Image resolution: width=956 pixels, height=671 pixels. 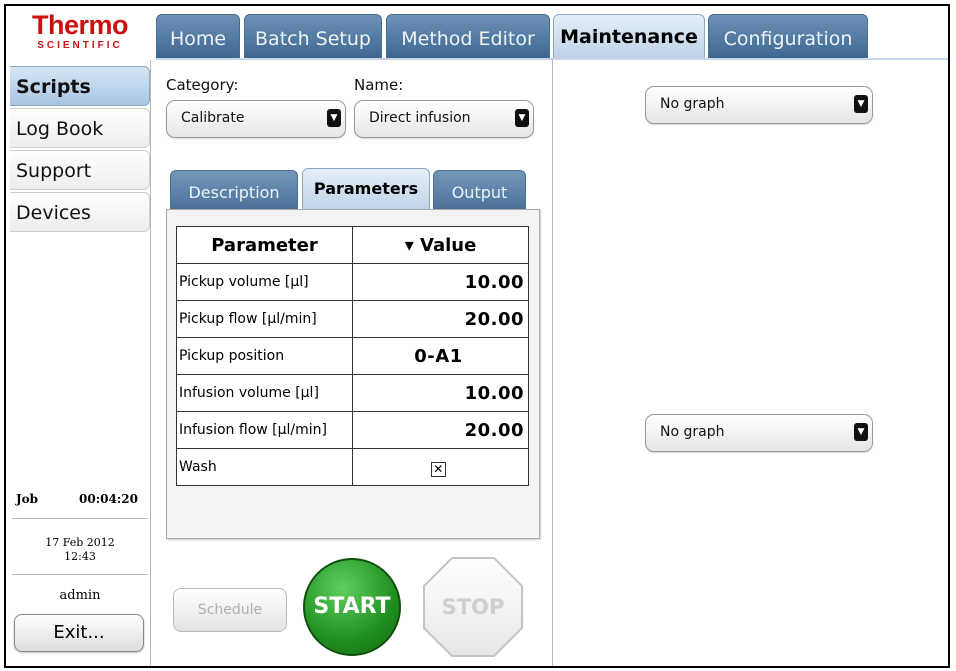 What do you see at coordinates (448, 245) in the screenshot?
I see `column-header-value-label: Value` at bounding box center [448, 245].